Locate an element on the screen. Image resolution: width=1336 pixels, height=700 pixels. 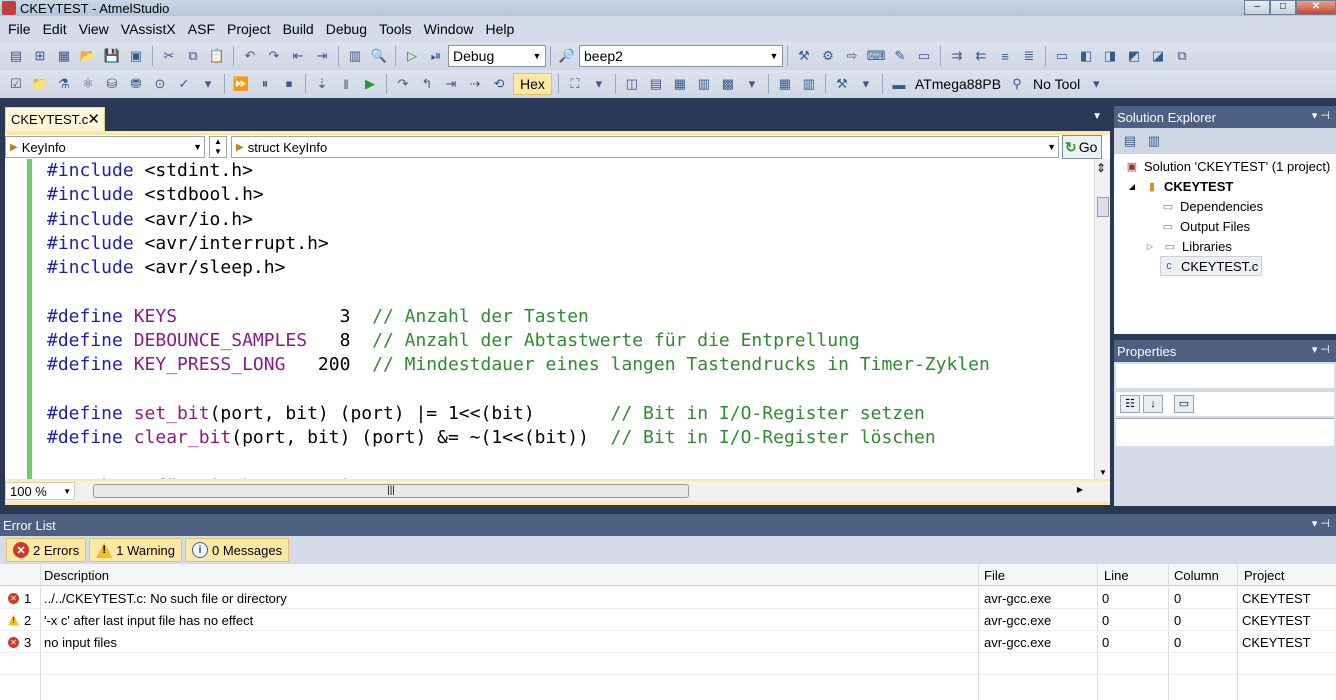
step-out-icon: ↰ is located at coordinates (427, 84).